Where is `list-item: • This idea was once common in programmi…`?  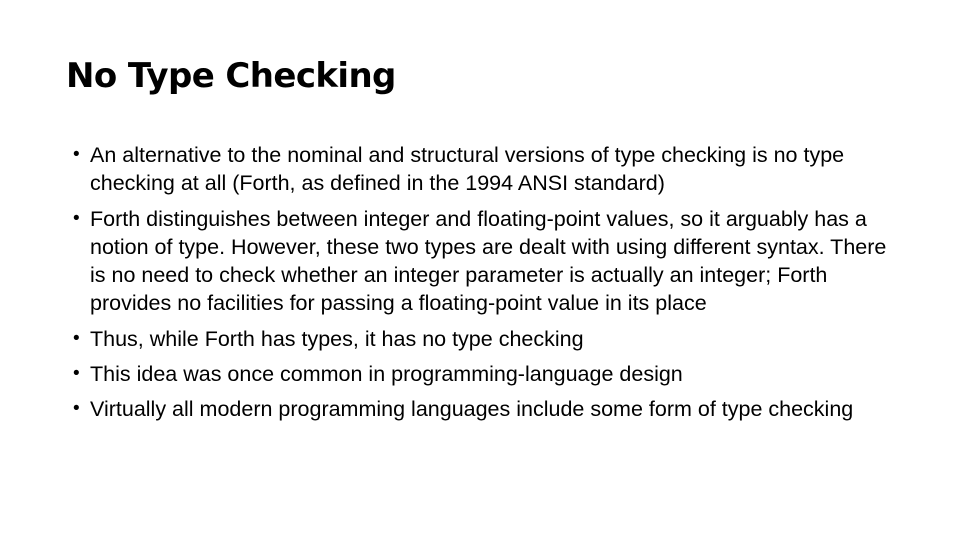
list-item: • This idea was once common in programmi… is located at coordinates (484, 374).